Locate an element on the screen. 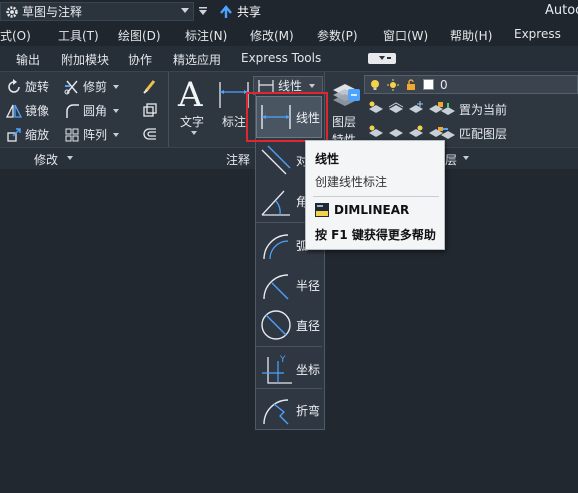 Image resolution: width=578 pixels, height=493 pixels. mirror-button: 镜像 is located at coordinates (27, 110).